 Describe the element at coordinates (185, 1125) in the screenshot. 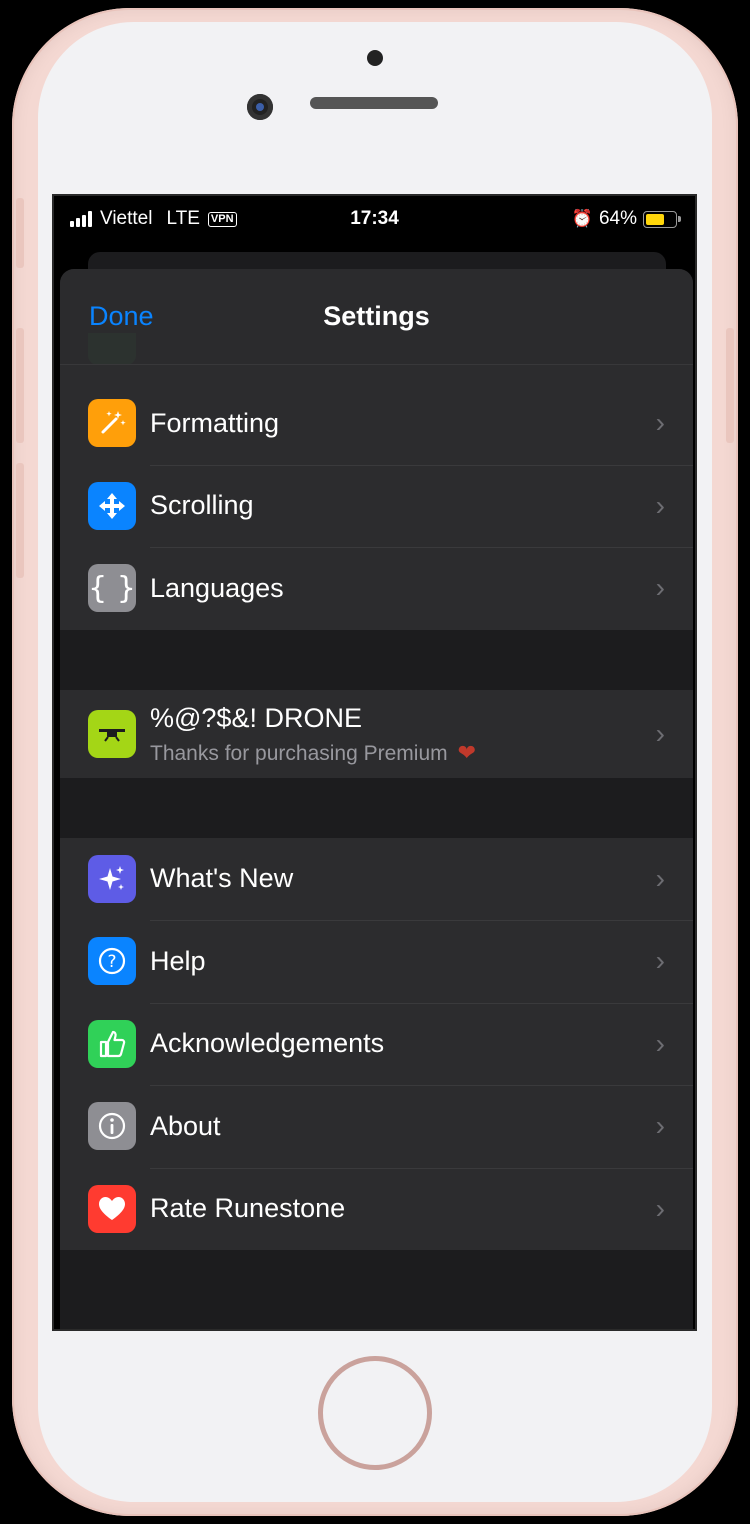

I see `row-label: About` at that location.